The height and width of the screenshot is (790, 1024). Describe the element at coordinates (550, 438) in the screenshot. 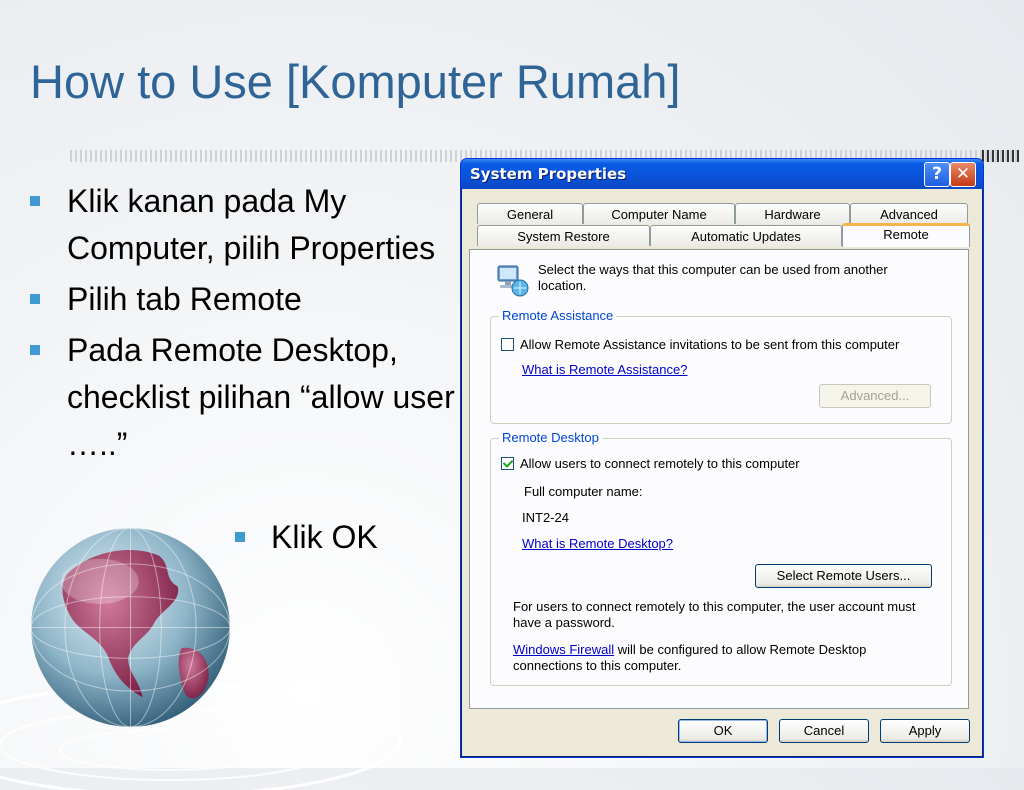

I see `remote-desktop-legend: Remote Desktop` at that location.